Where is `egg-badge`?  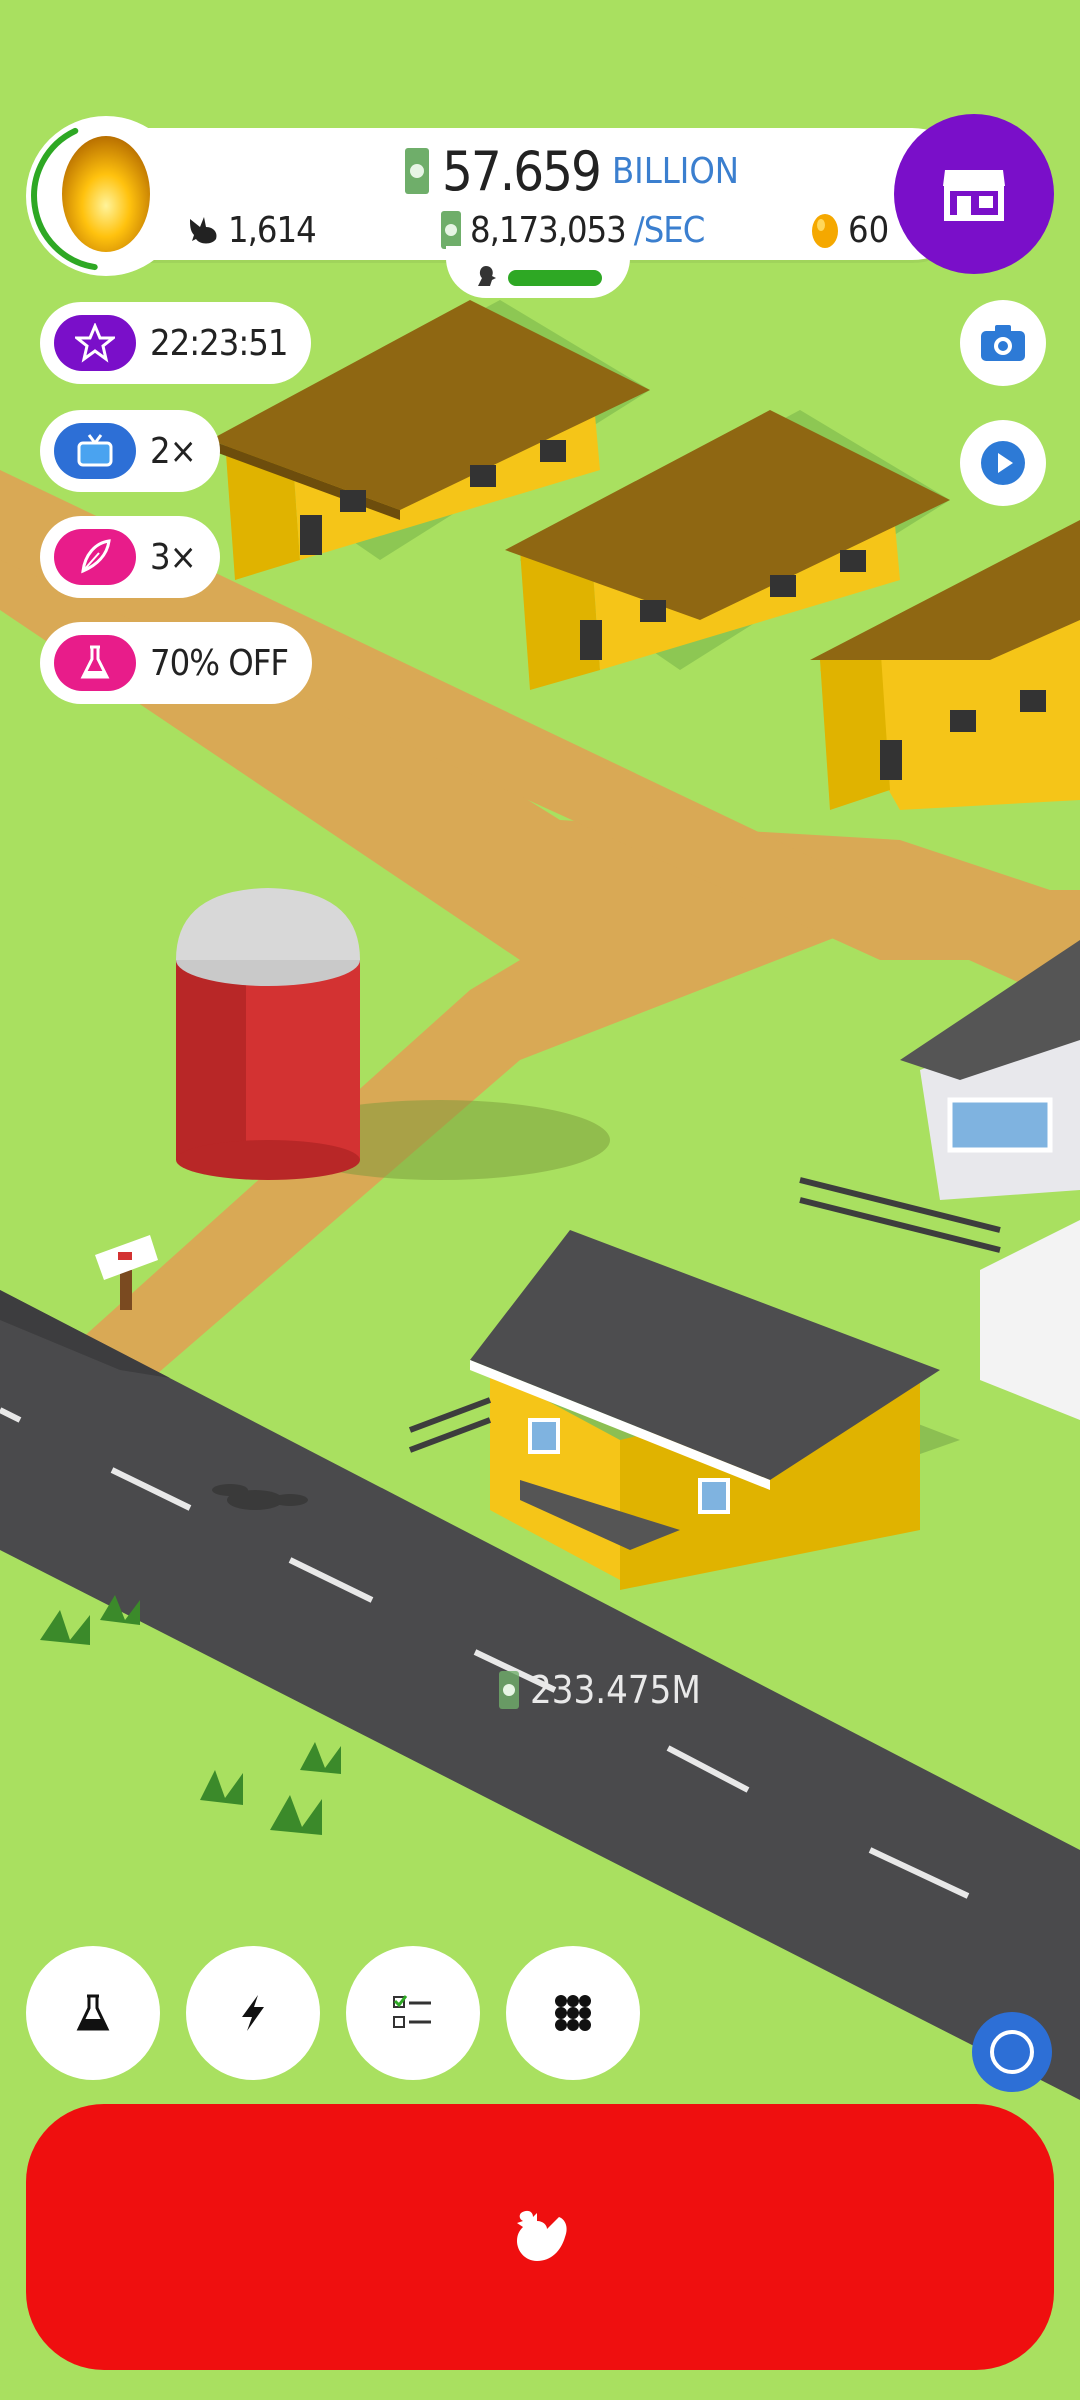 egg-badge is located at coordinates (106, 196).